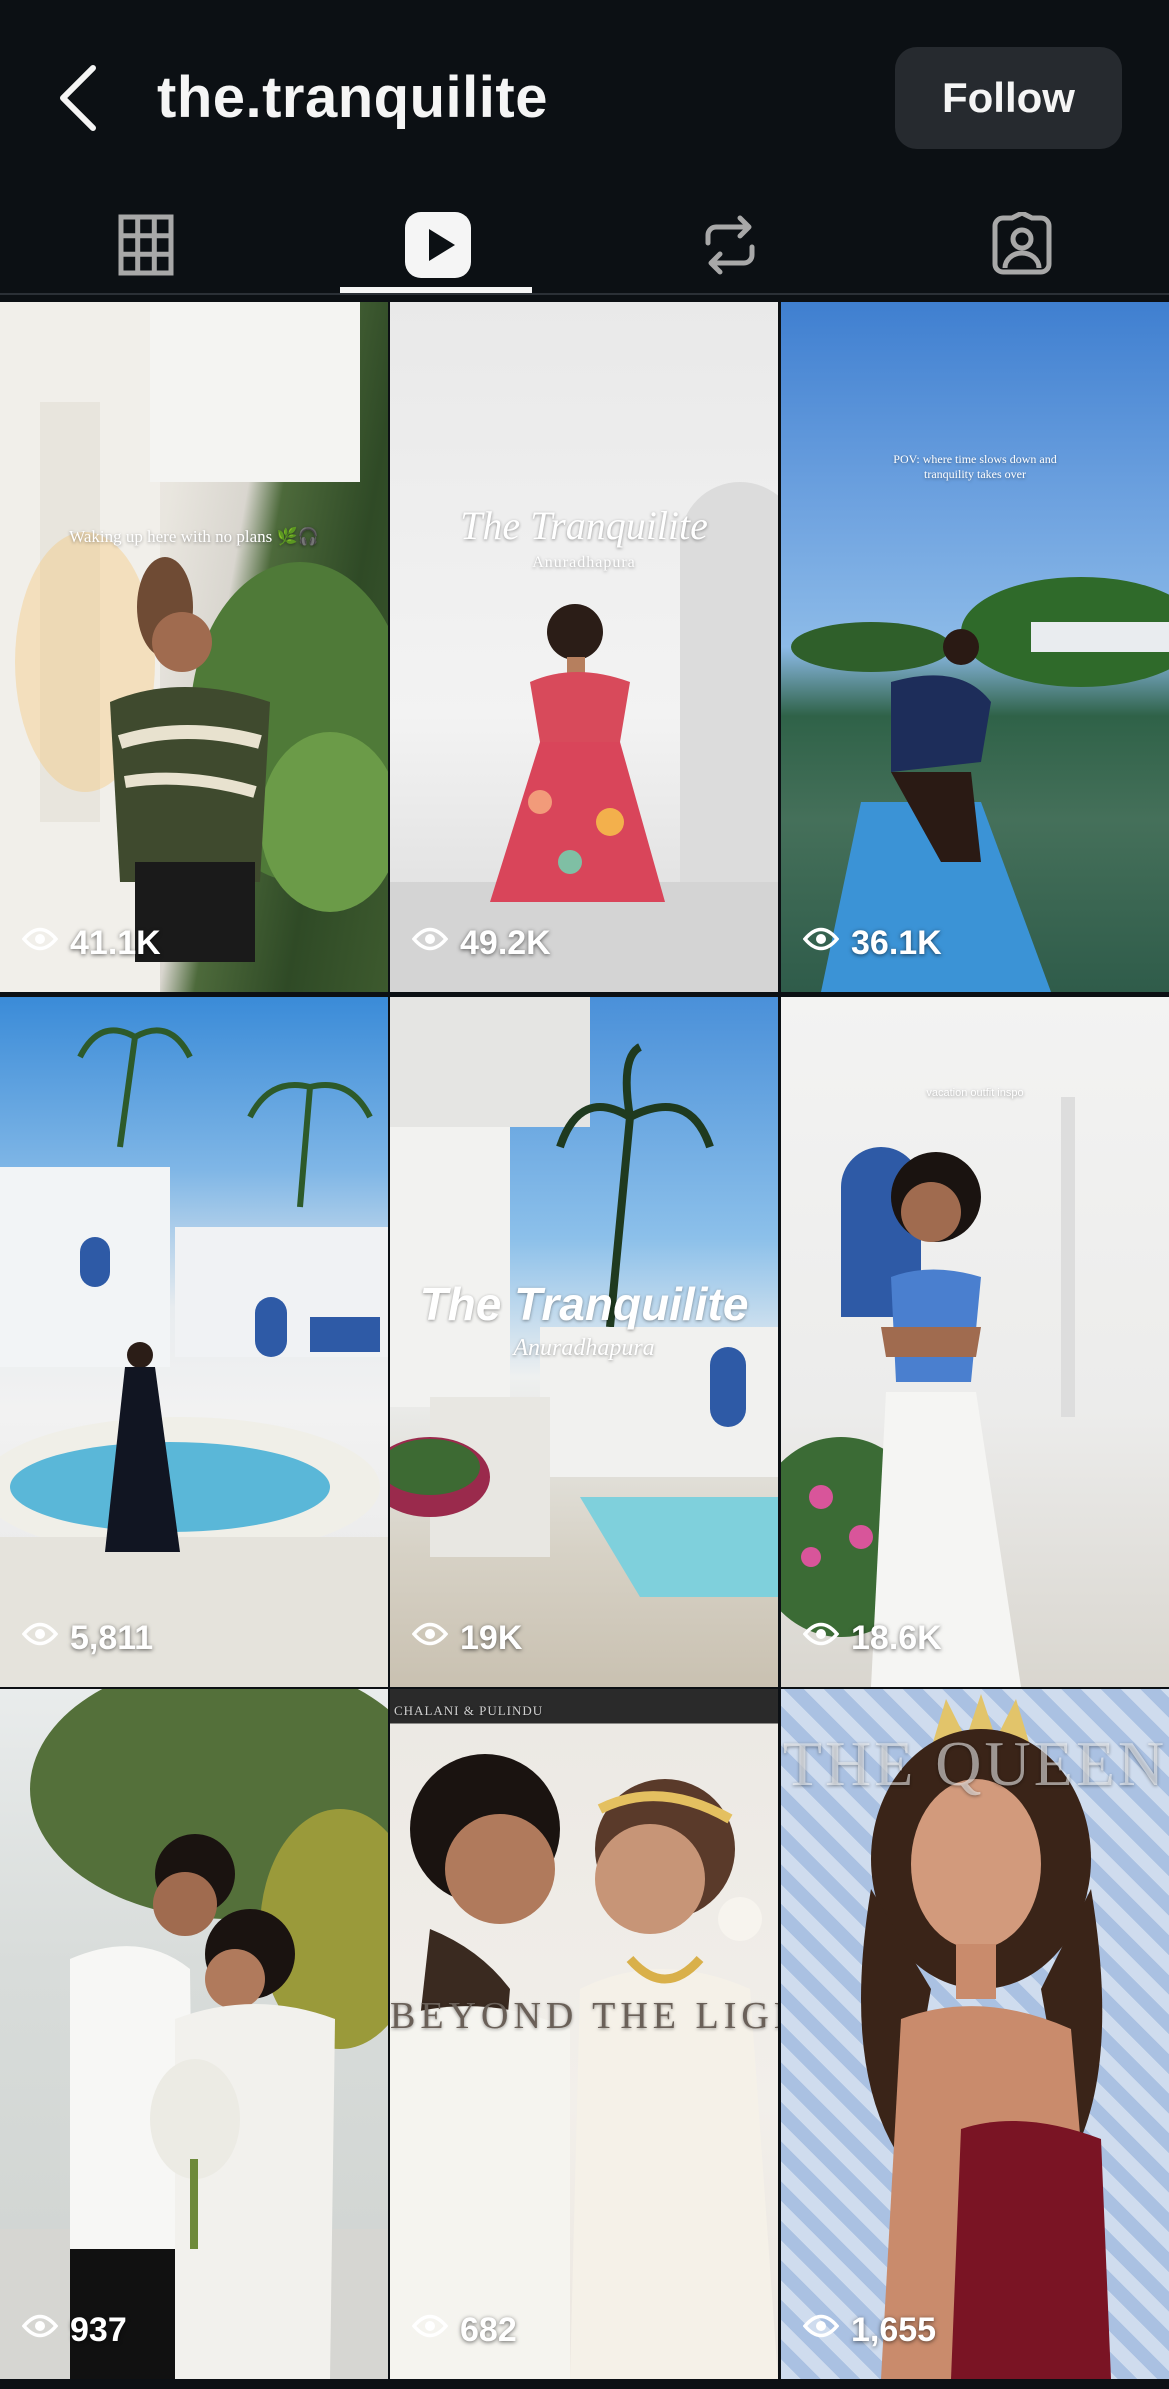  I want to click on view-count: 5,811, so click(87, 1638).